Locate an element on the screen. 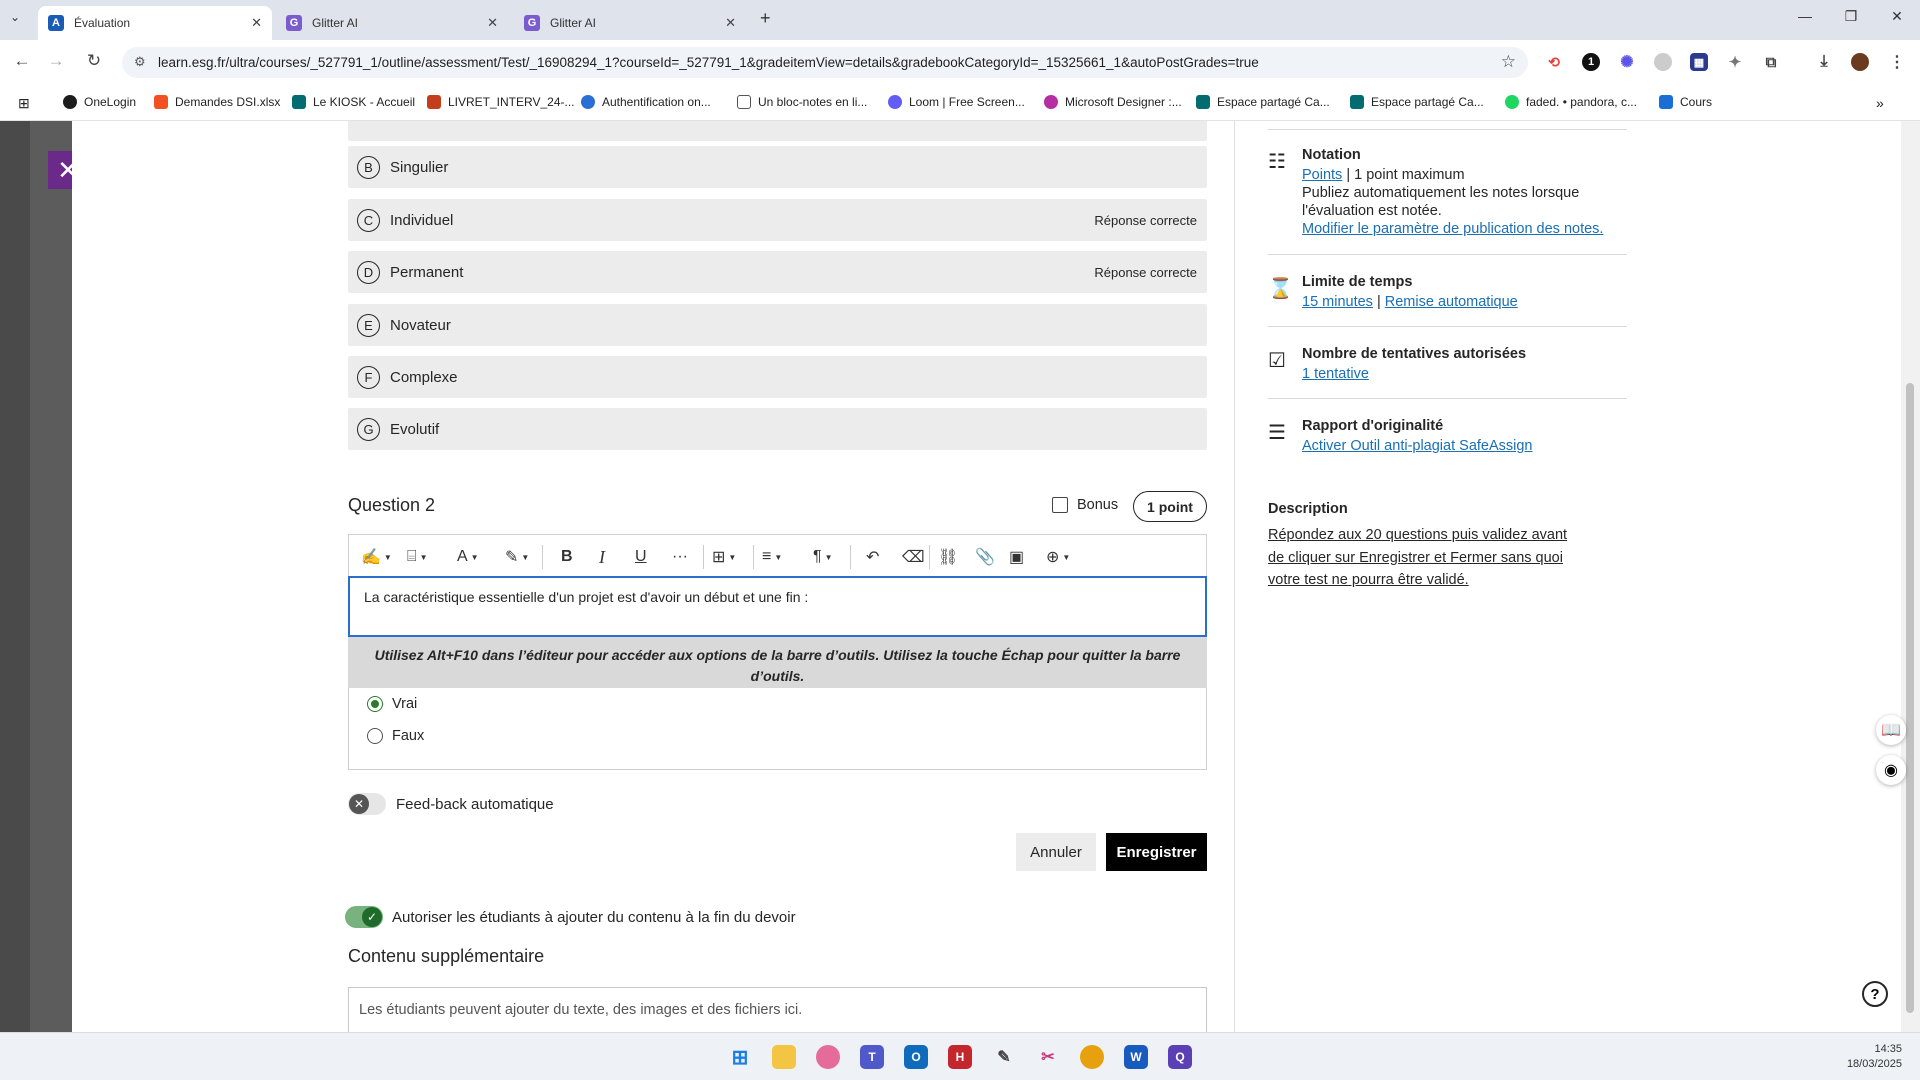 The width and height of the screenshot is (1920, 1080). align-icon: ≡ ▼ is located at coordinates (772, 557).